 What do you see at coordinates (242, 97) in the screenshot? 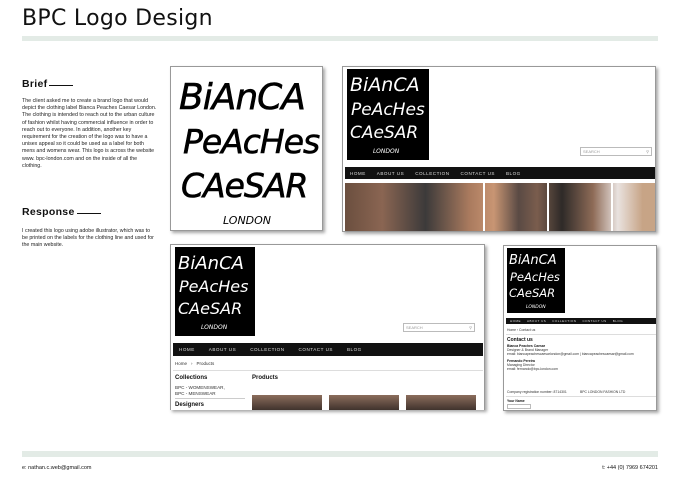
I see `logo-line-1: BiAnCA` at bounding box center [242, 97].